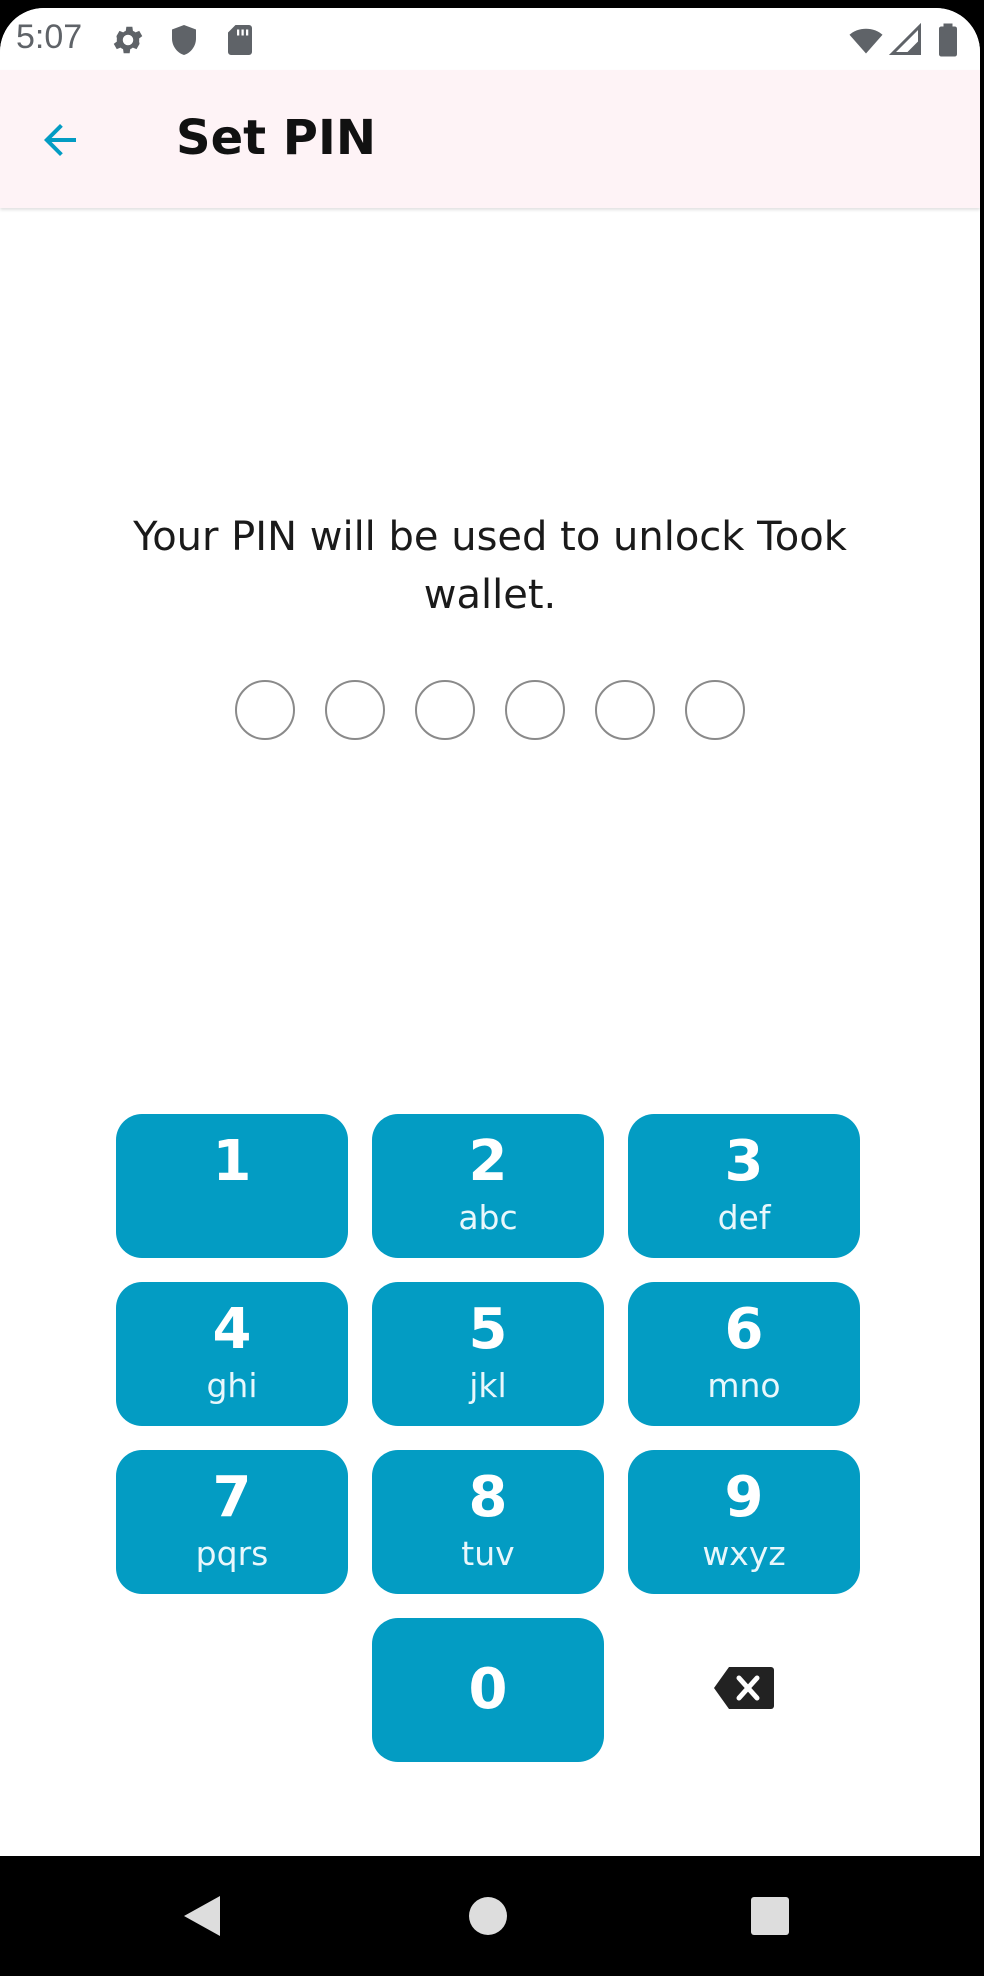  I want to click on key-digit: 5, so click(488, 1329).